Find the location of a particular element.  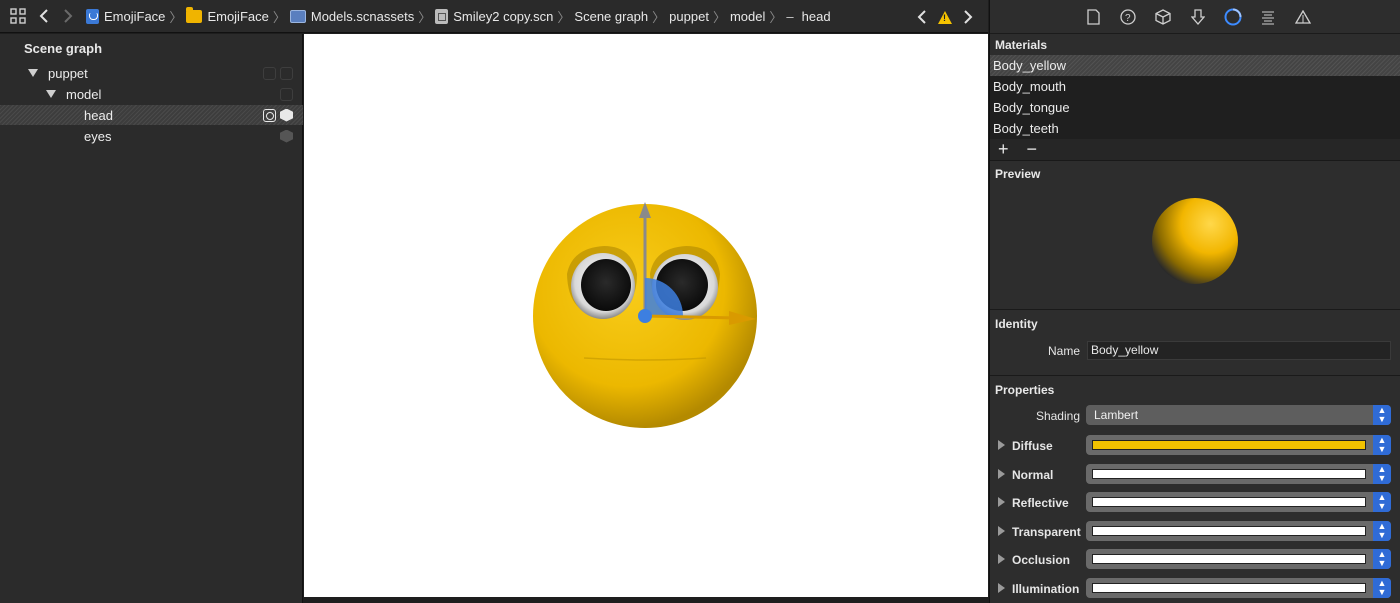

property-row-transparent: Transparent ▲ ▼ is located at coordinates (1195, 532).